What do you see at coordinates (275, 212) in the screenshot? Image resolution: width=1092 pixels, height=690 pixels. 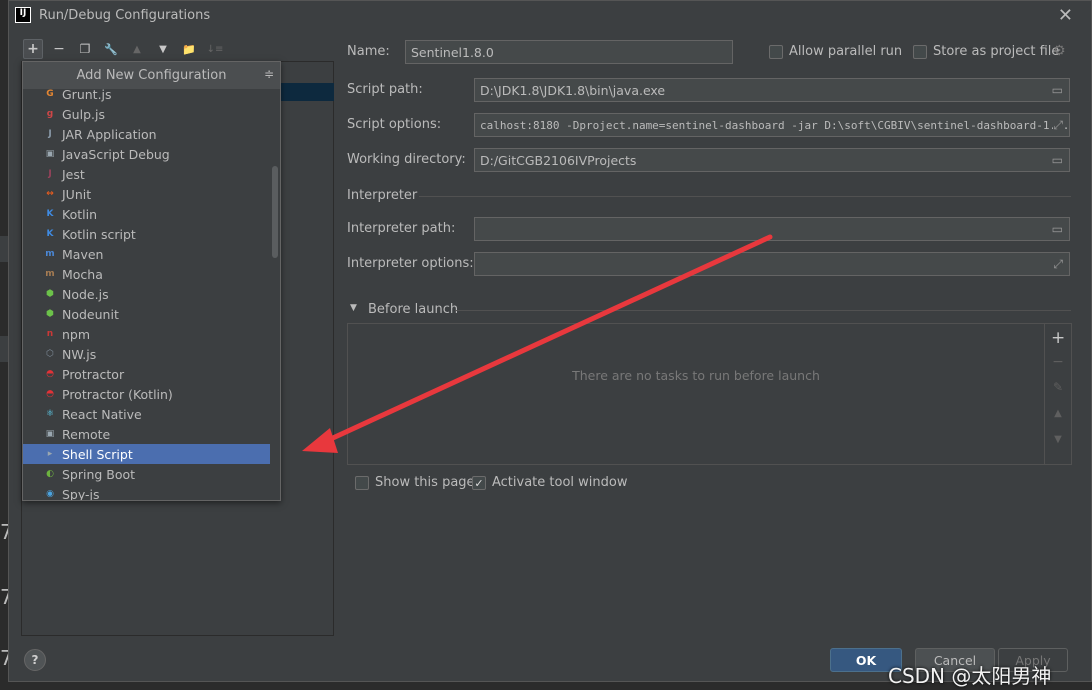 I see `popup-scrollbar` at bounding box center [275, 212].